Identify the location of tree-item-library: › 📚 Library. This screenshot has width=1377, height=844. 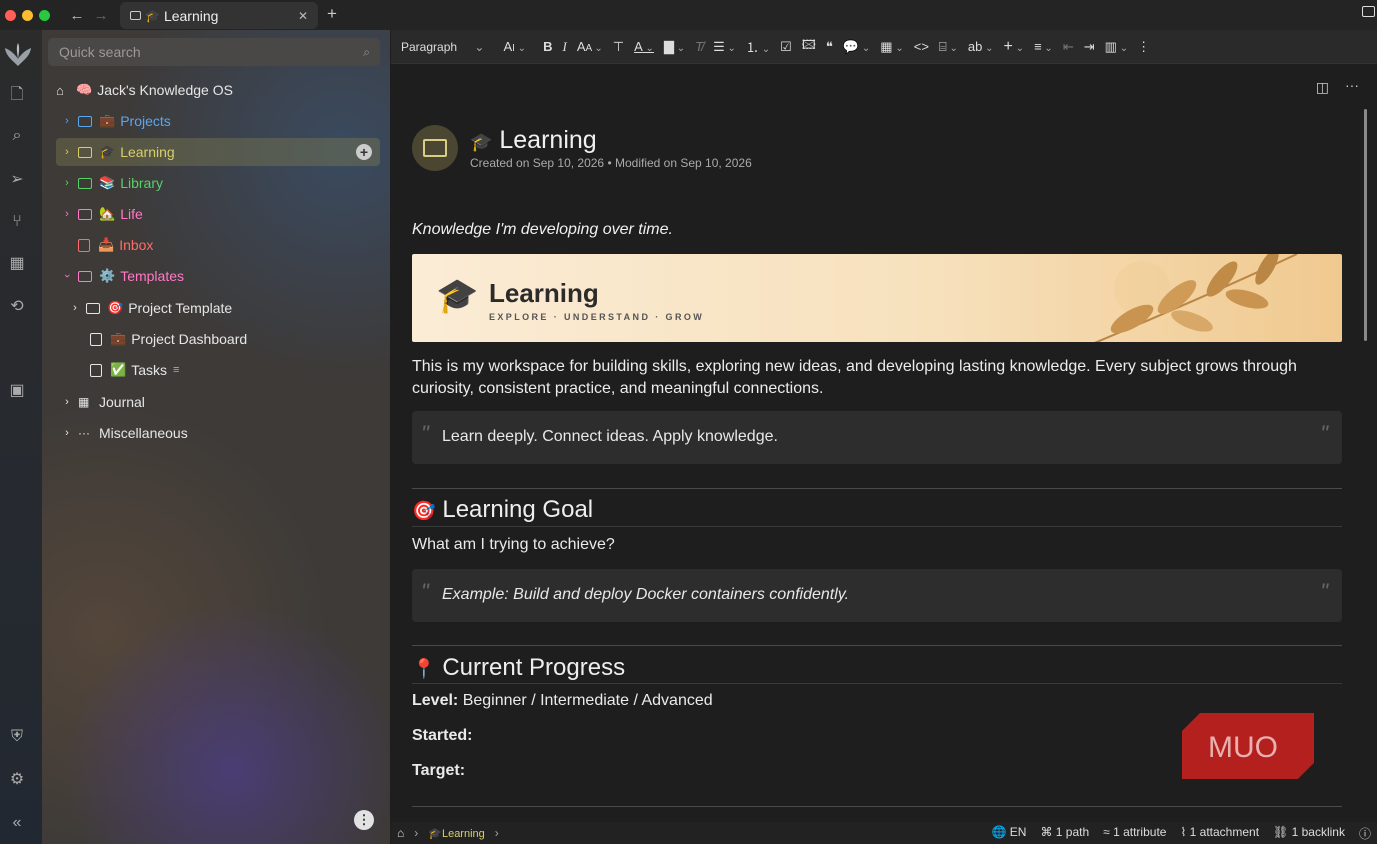
(230, 183).